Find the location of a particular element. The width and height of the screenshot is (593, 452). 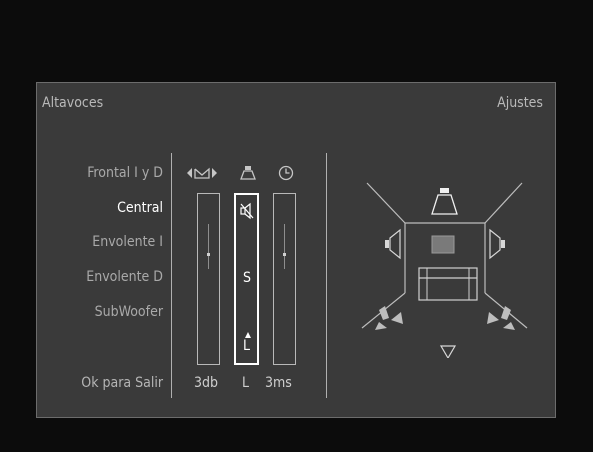

speaker-item-surround-left: Envolente I is located at coordinates (127, 242).